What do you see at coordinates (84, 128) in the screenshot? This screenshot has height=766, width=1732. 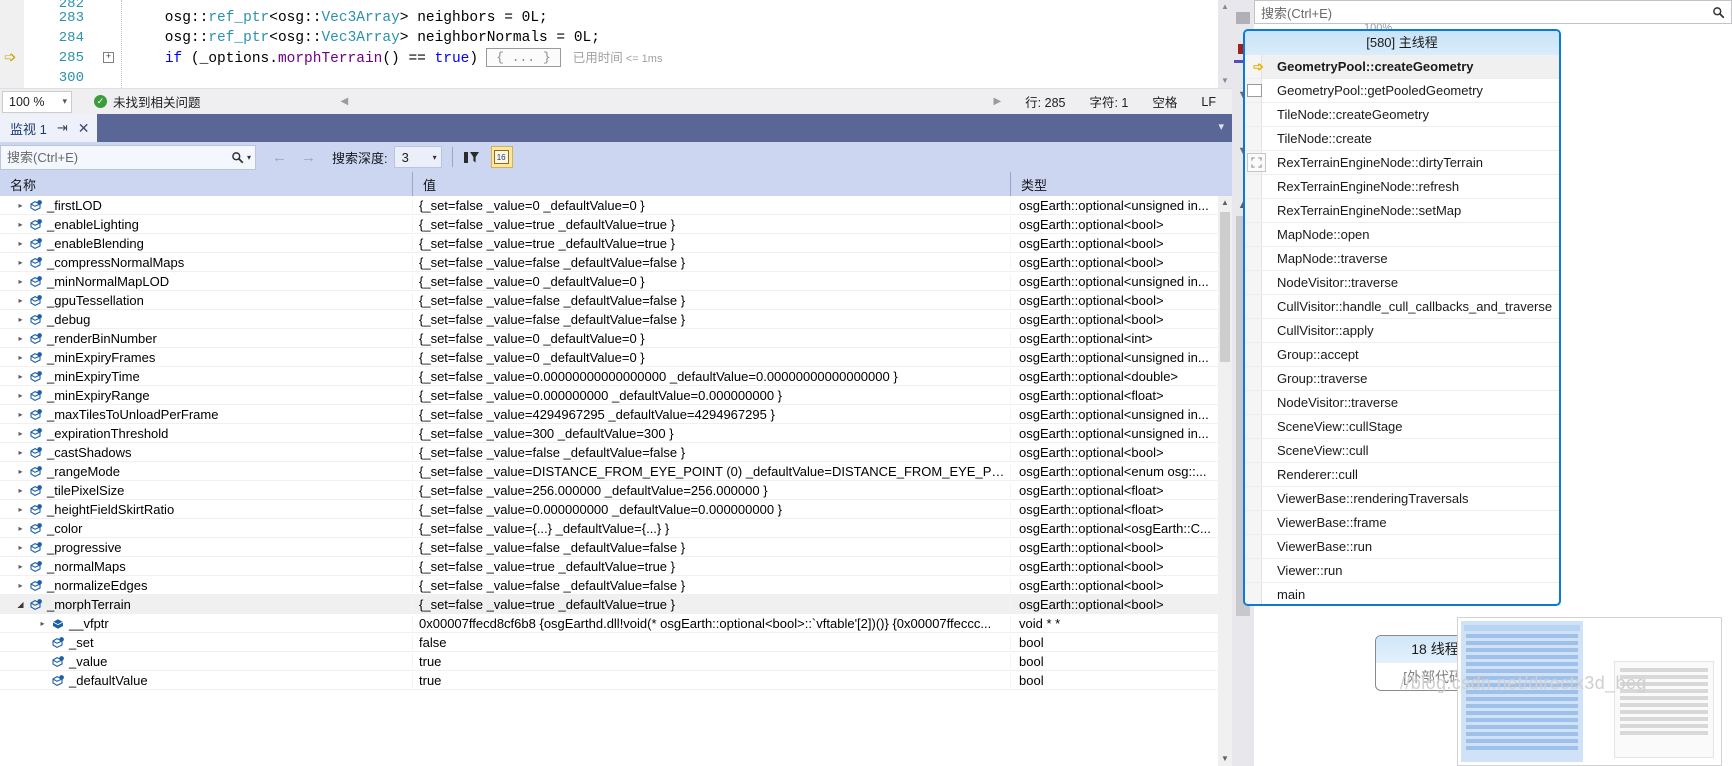 I see `close-icon: ✕` at bounding box center [84, 128].